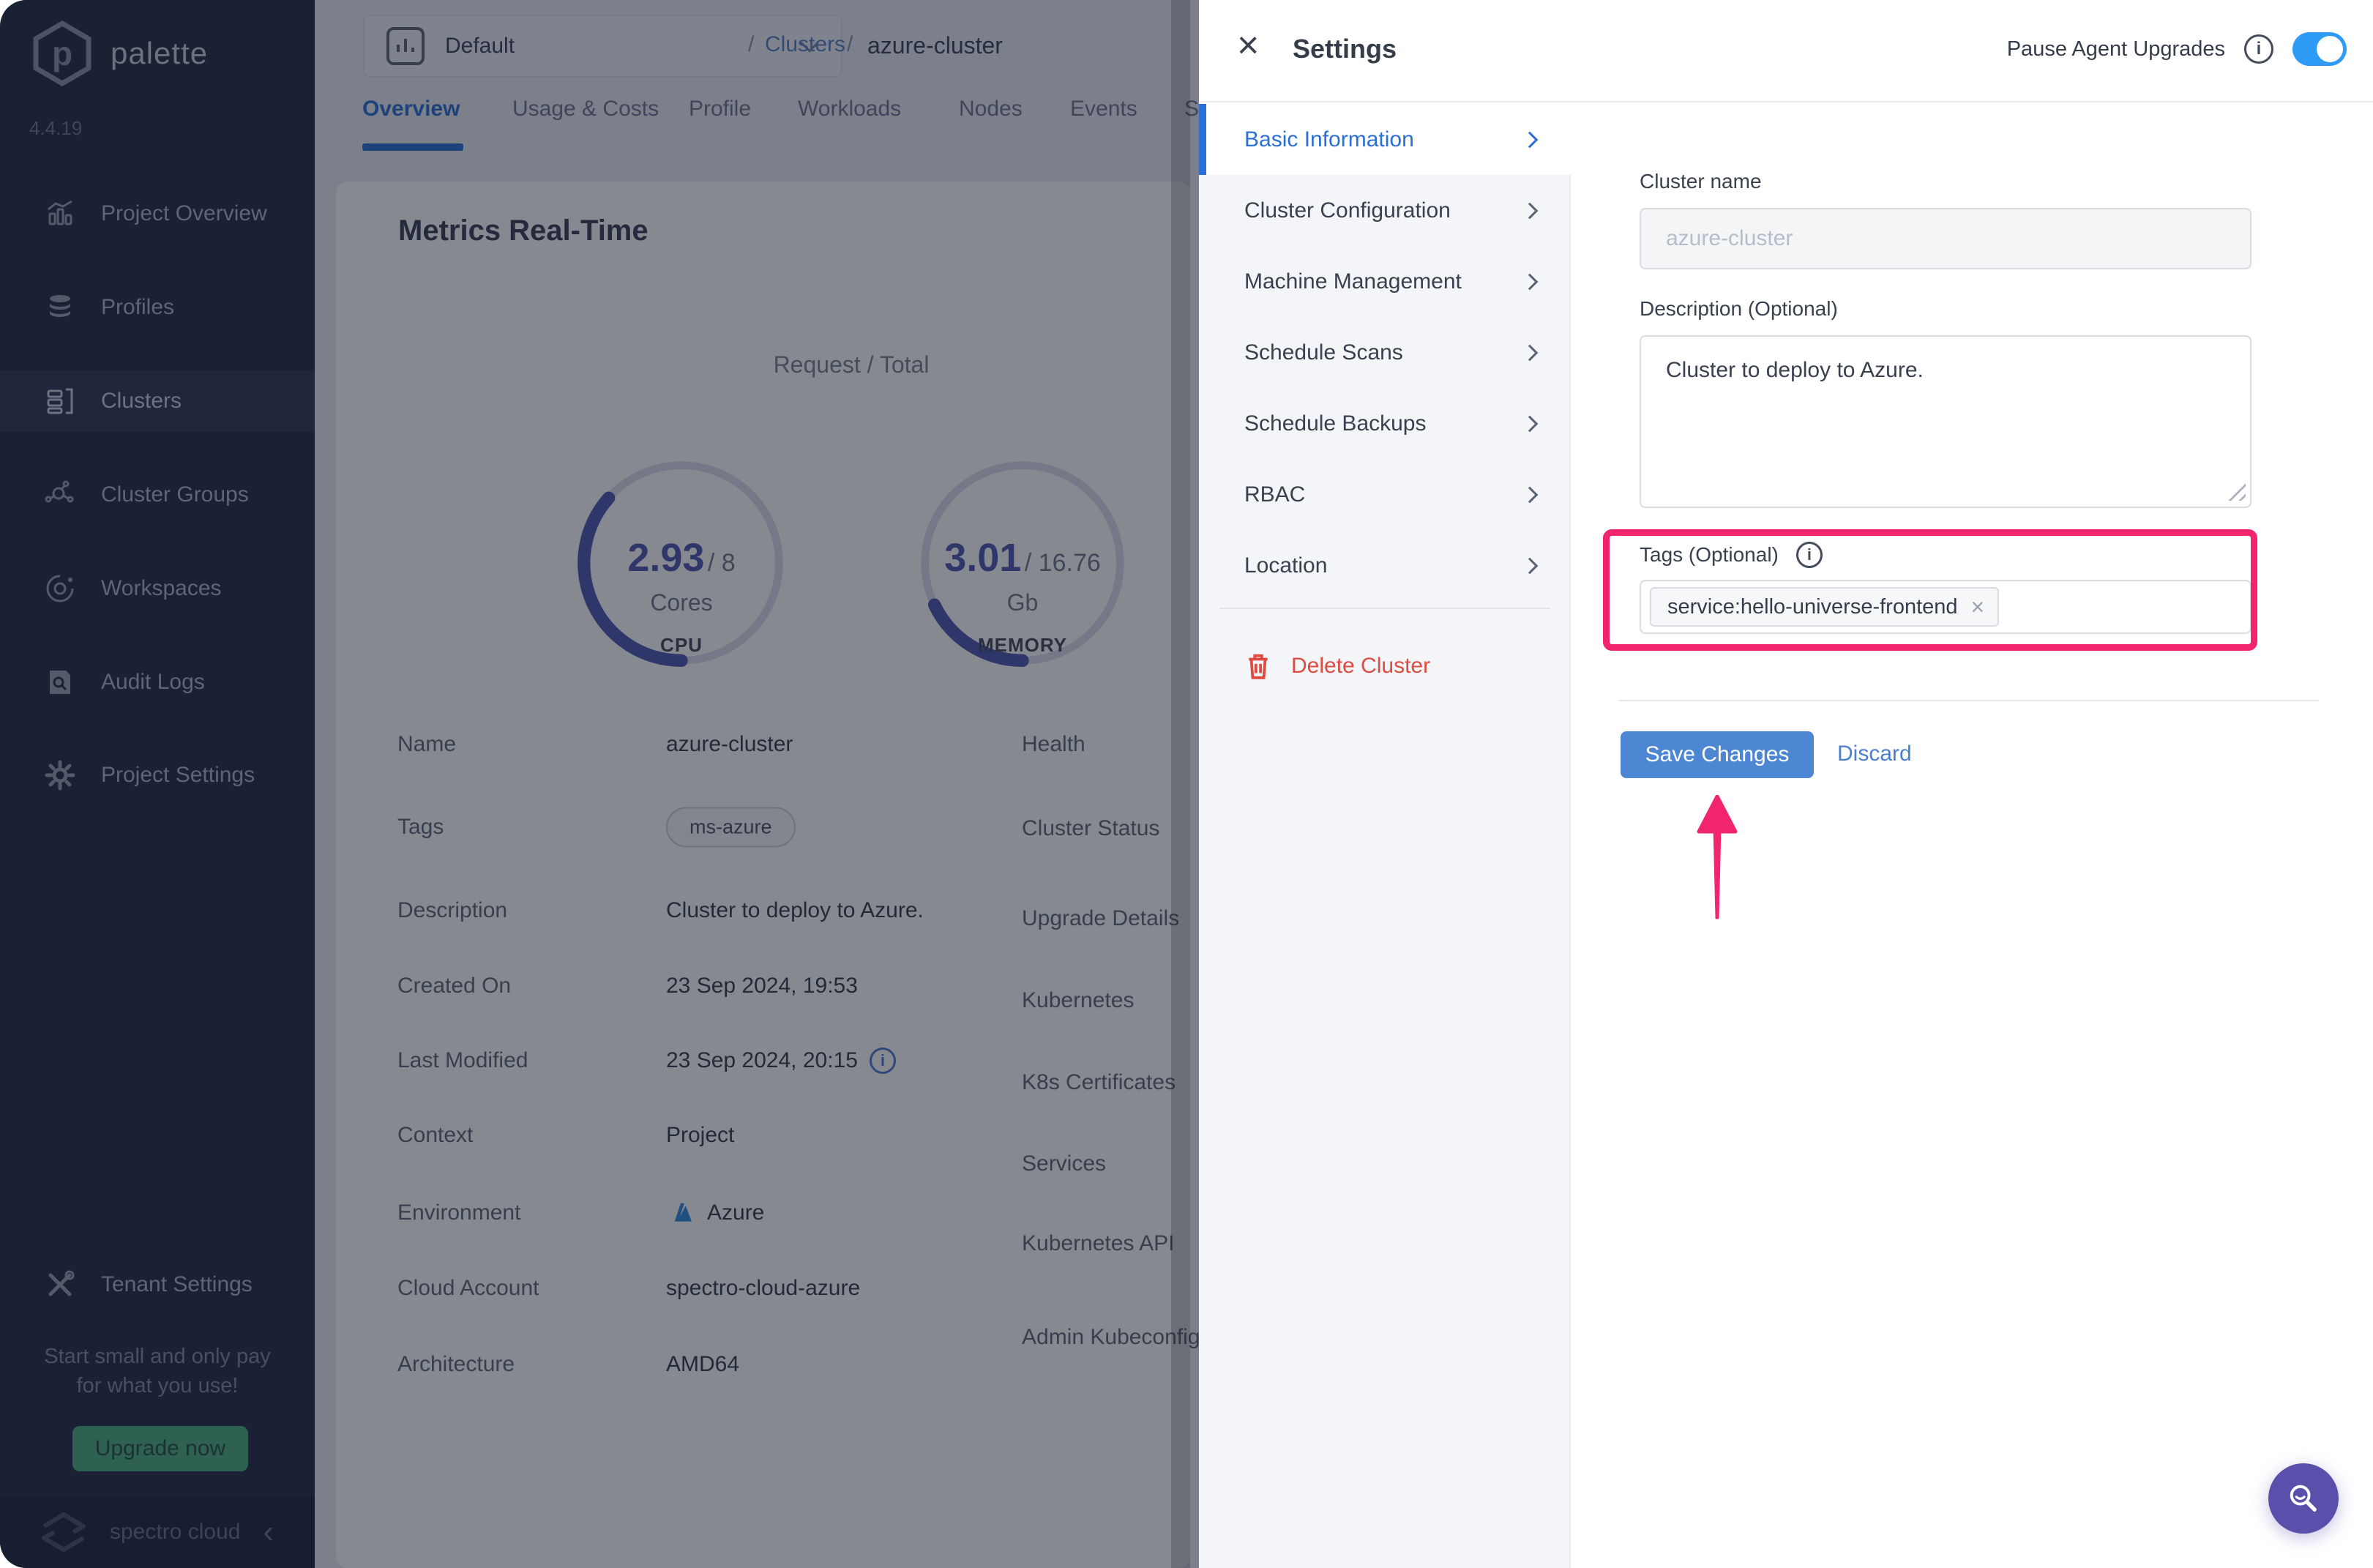 The width and height of the screenshot is (2373, 1568). Describe the element at coordinates (1875, 754) in the screenshot. I see `discard-link: Discard` at that location.